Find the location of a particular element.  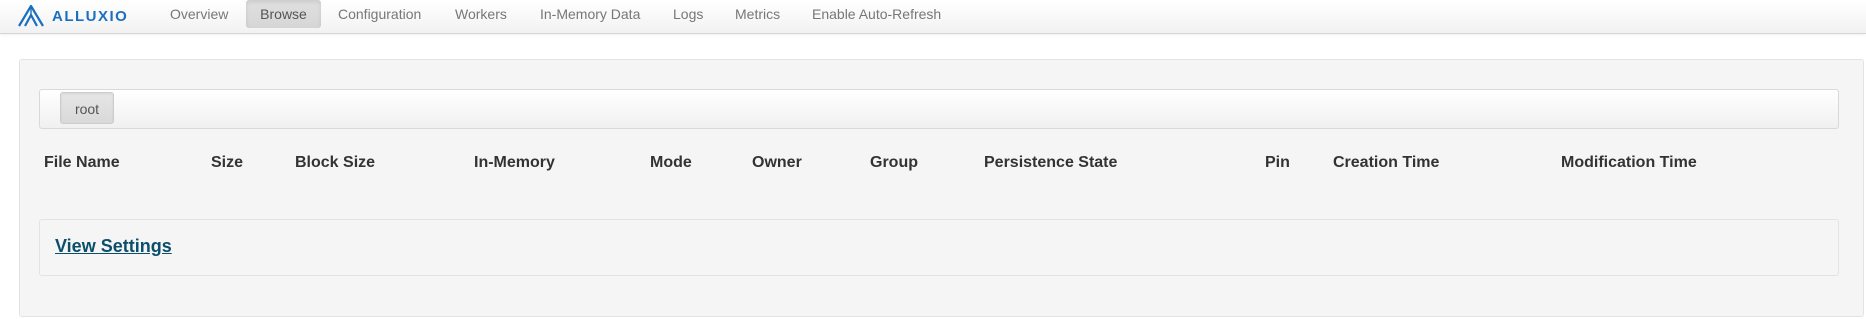

column-header-pin: Pin is located at coordinates (1277, 162).